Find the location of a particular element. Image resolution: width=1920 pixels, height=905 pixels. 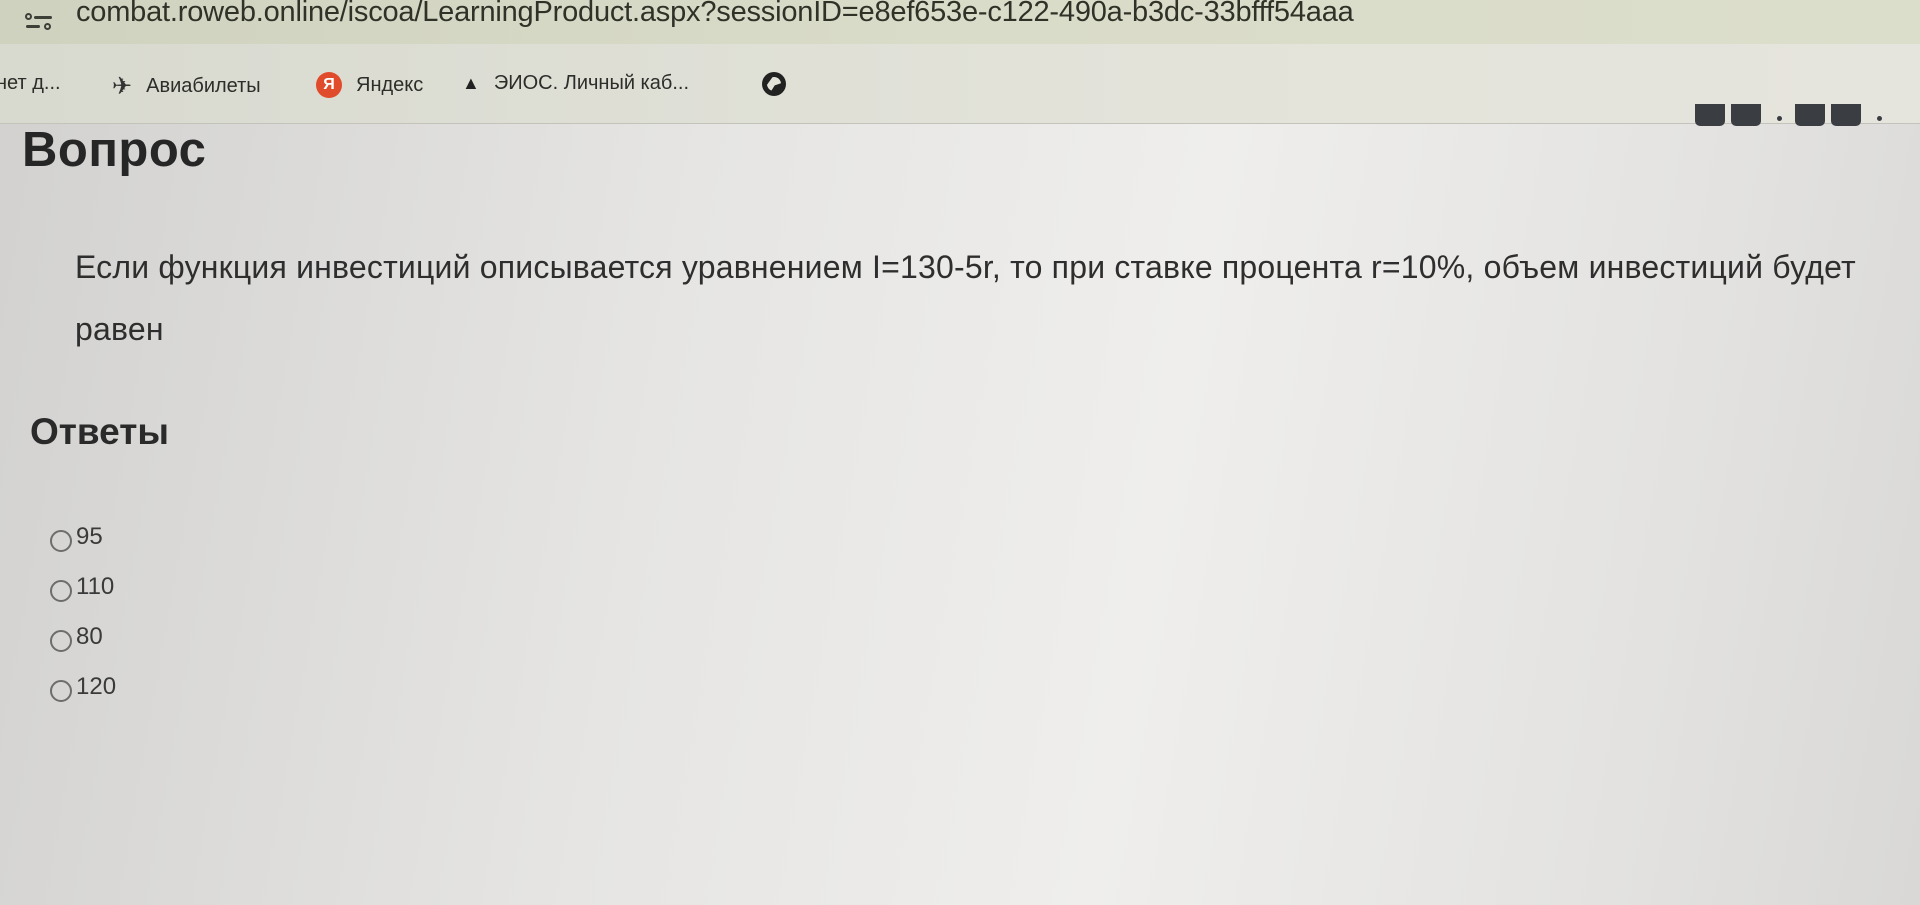

answer-option-95: 95 is located at coordinates (83, 537).